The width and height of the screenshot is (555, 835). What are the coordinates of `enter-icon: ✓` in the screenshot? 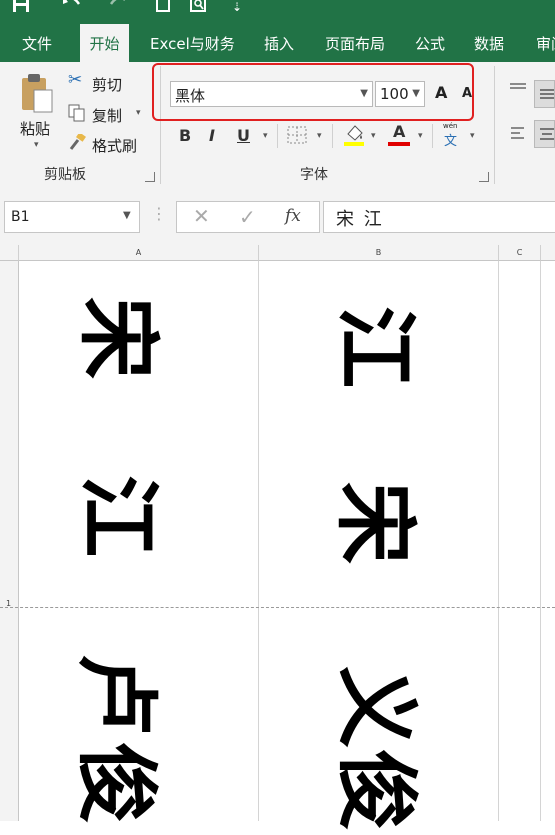 It's located at (247, 217).